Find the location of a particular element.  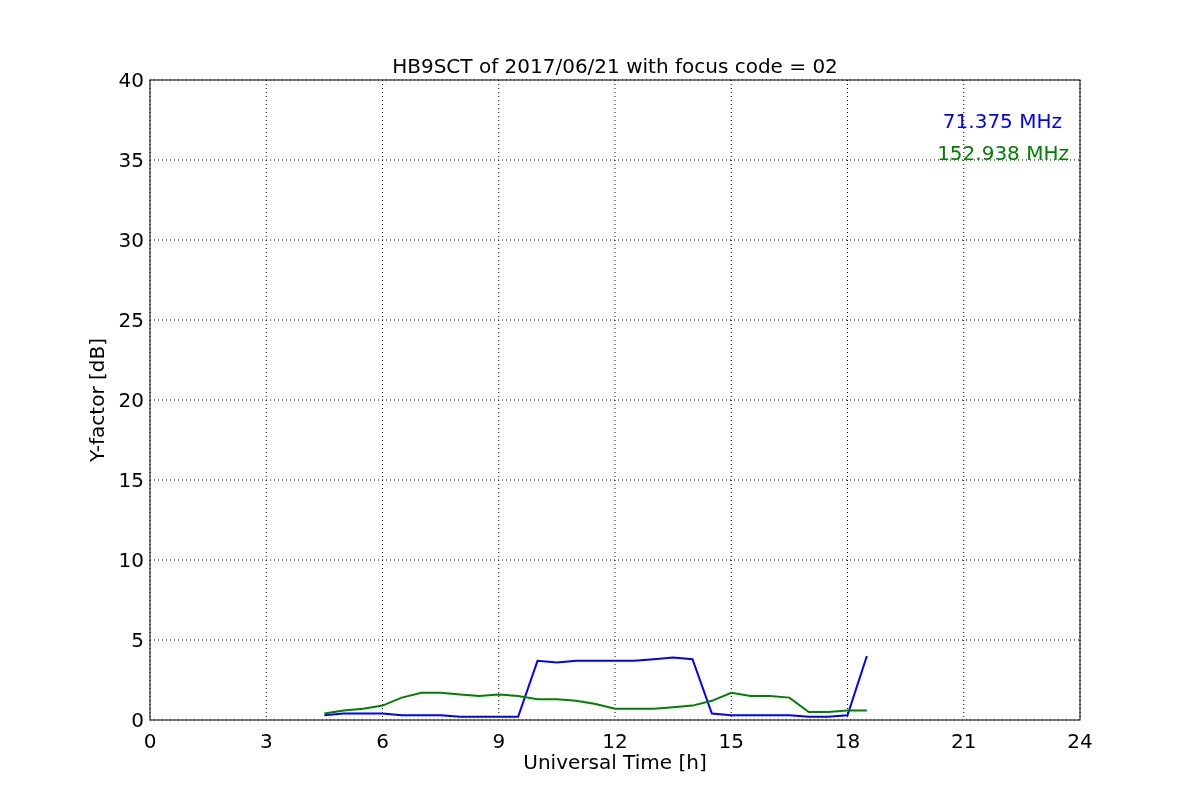

y-tick-label: 5 is located at coordinates (137, 640).